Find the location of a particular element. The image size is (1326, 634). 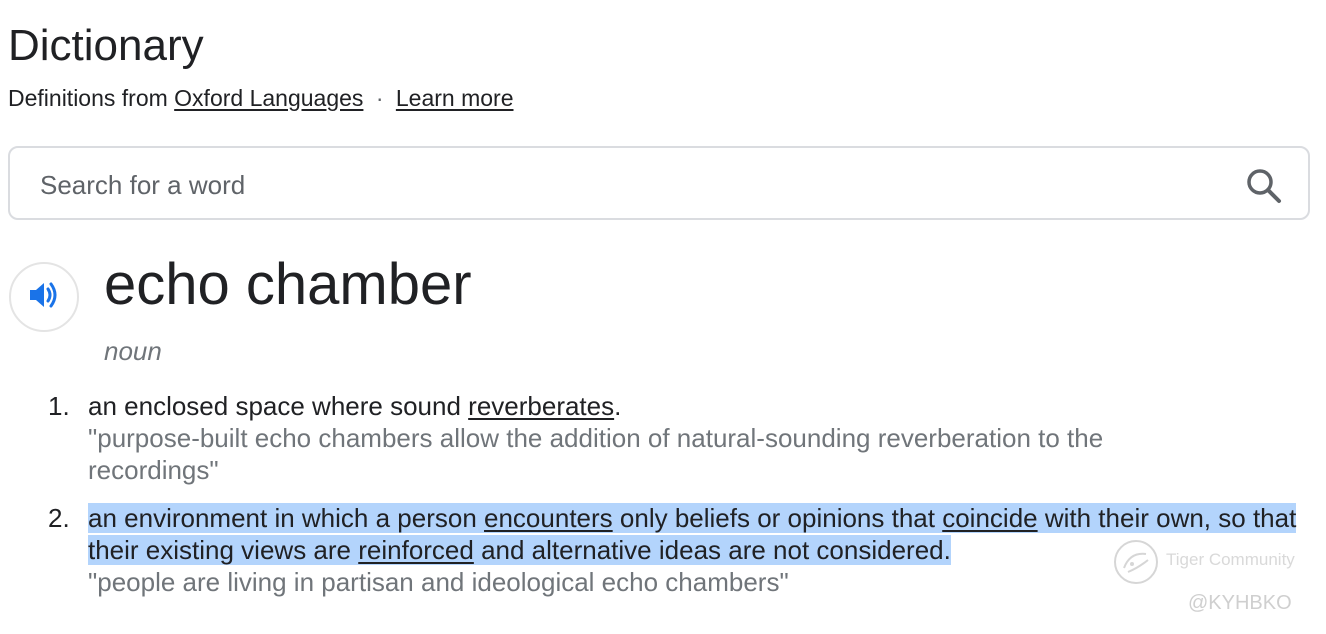

reverberates-link: reverberates is located at coordinates (541, 406).